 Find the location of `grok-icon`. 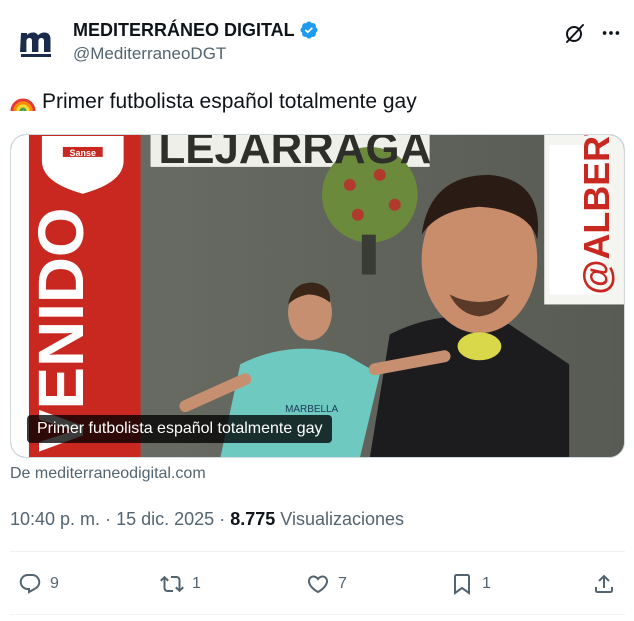

grok-icon is located at coordinates (575, 33).